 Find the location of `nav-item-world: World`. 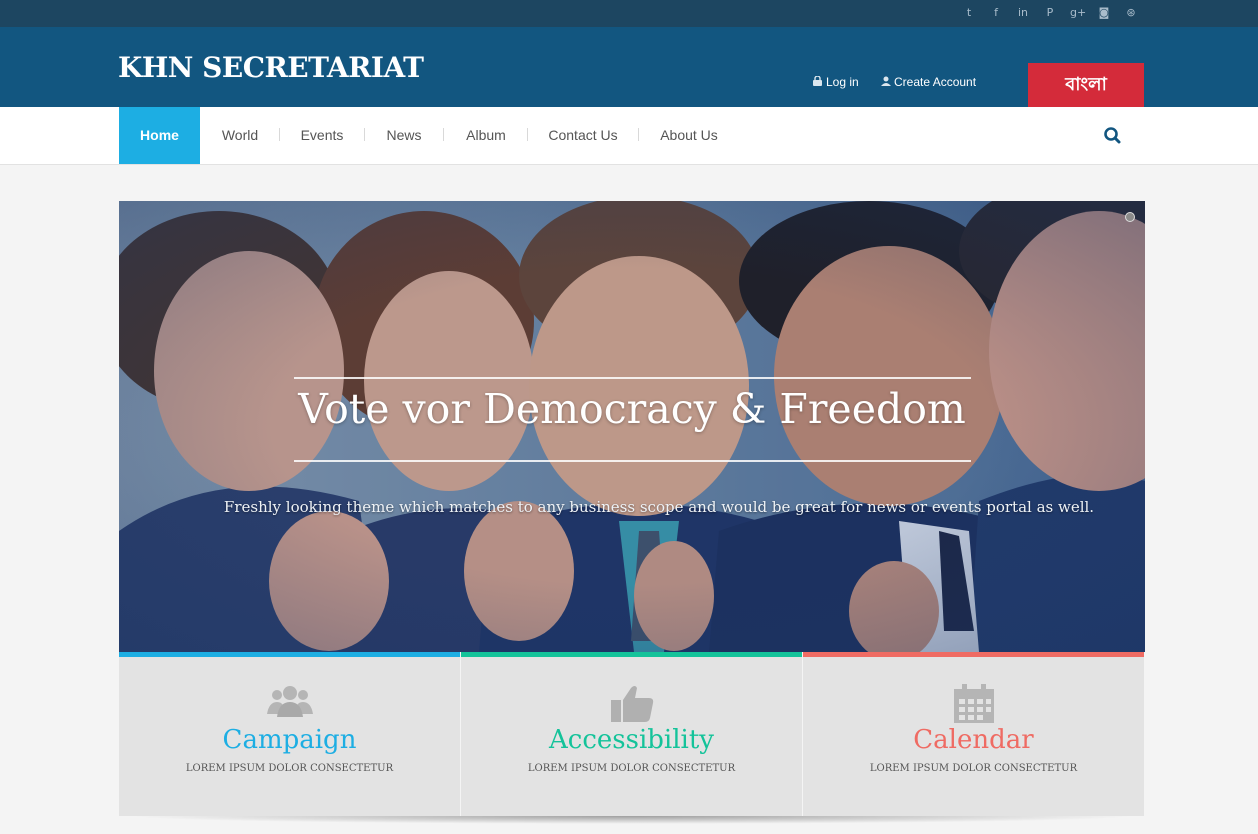

nav-item-world: World is located at coordinates (240, 135).